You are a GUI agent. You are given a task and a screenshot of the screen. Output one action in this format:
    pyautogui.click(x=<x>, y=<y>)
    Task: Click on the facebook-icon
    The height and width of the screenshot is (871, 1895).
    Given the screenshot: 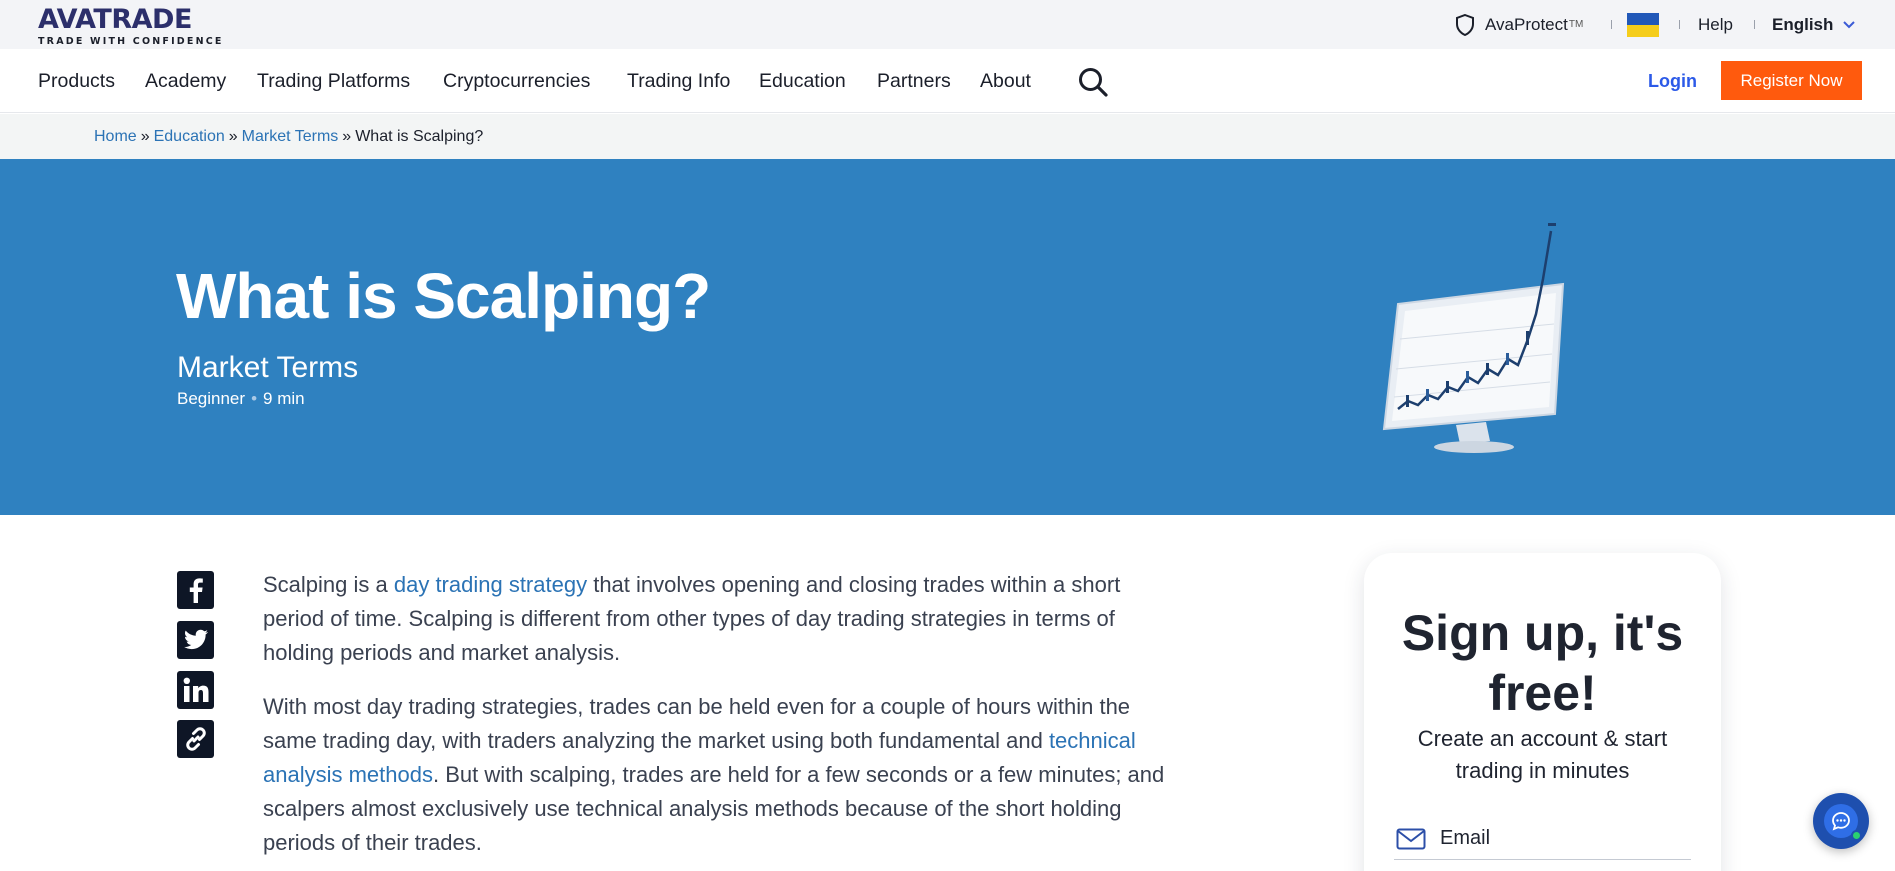 What is the action you would take?
    pyautogui.click(x=196, y=590)
    